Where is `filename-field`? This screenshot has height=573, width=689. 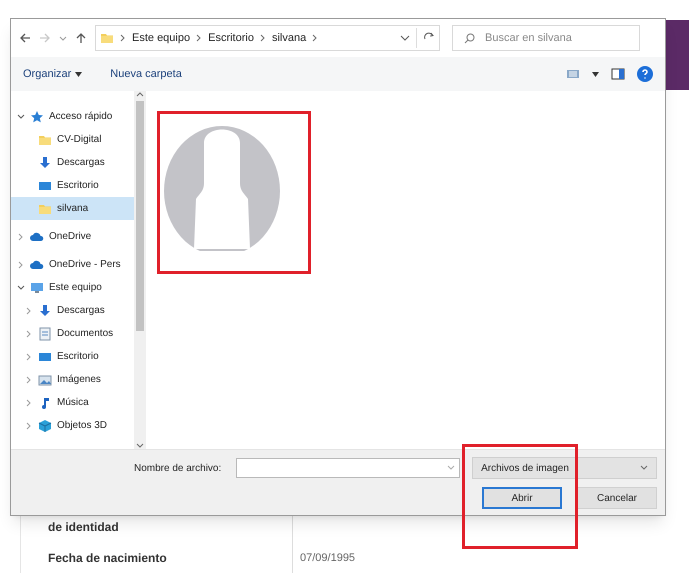
filename-field is located at coordinates (348, 468).